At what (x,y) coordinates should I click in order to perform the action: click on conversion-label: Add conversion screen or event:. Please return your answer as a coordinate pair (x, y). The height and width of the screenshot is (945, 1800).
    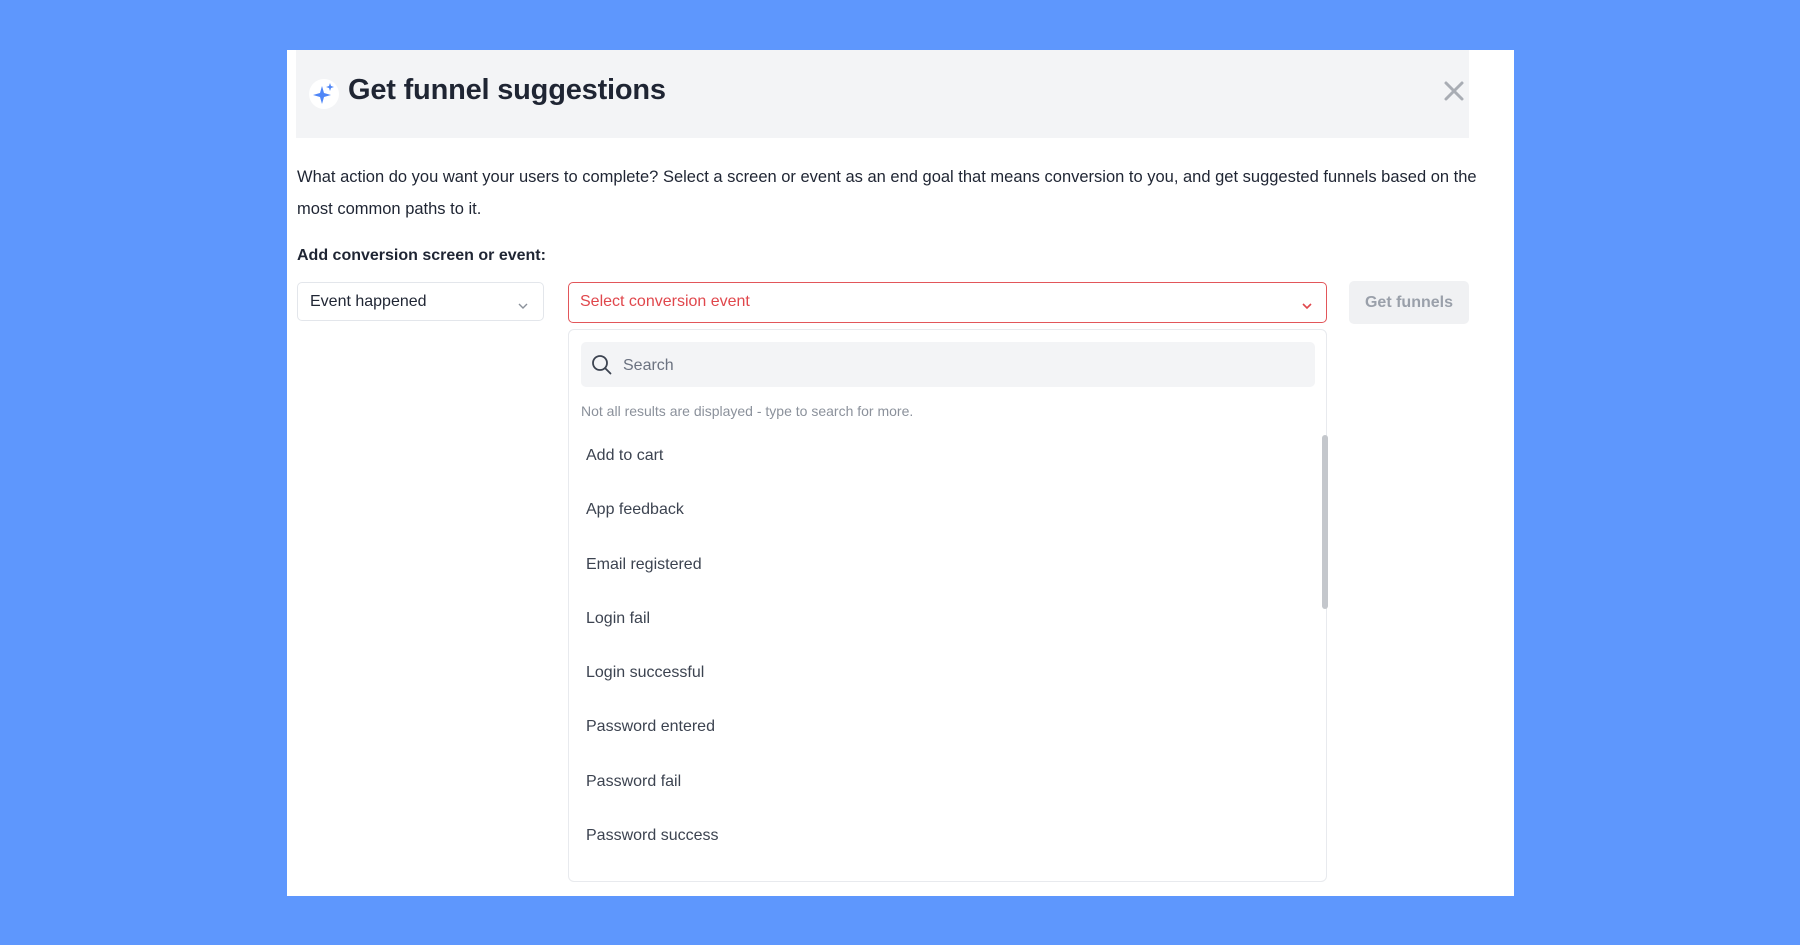
    Looking at the image, I should click on (421, 255).